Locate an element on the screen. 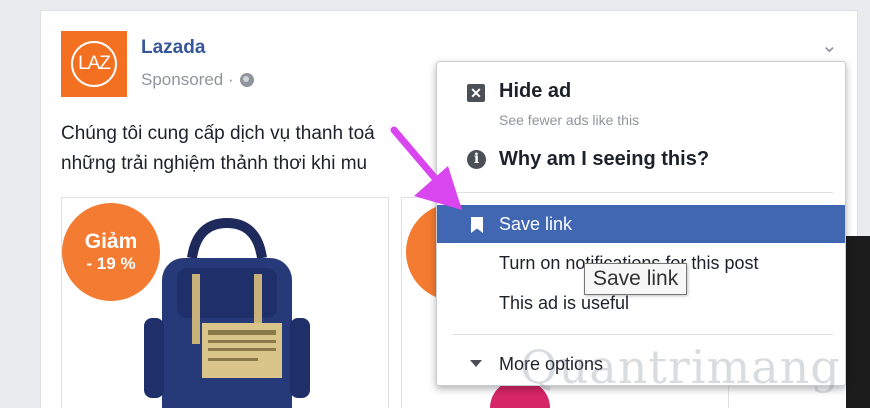 This screenshot has height=408, width=870. menu-item-why-seeing: i Why am I seeing this? is located at coordinates (641, 163).